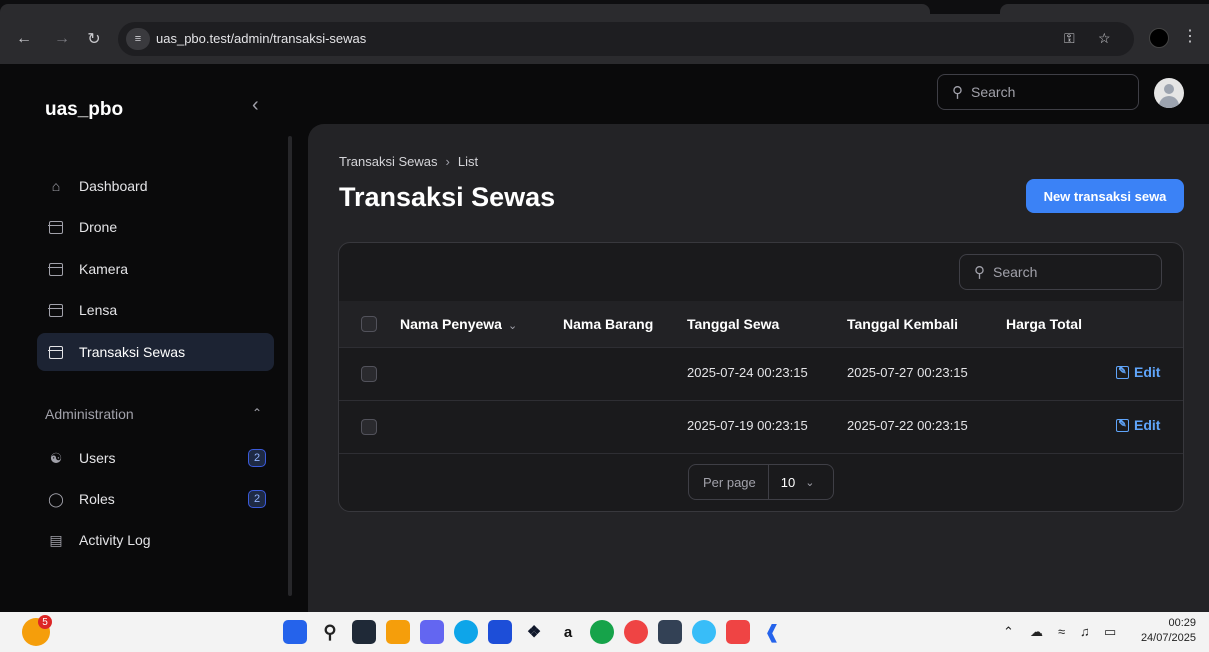 This screenshot has height=652, width=1209. What do you see at coordinates (1060, 272) in the screenshot?
I see `table-search-input: ⚲ Search` at bounding box center [1060, 272].